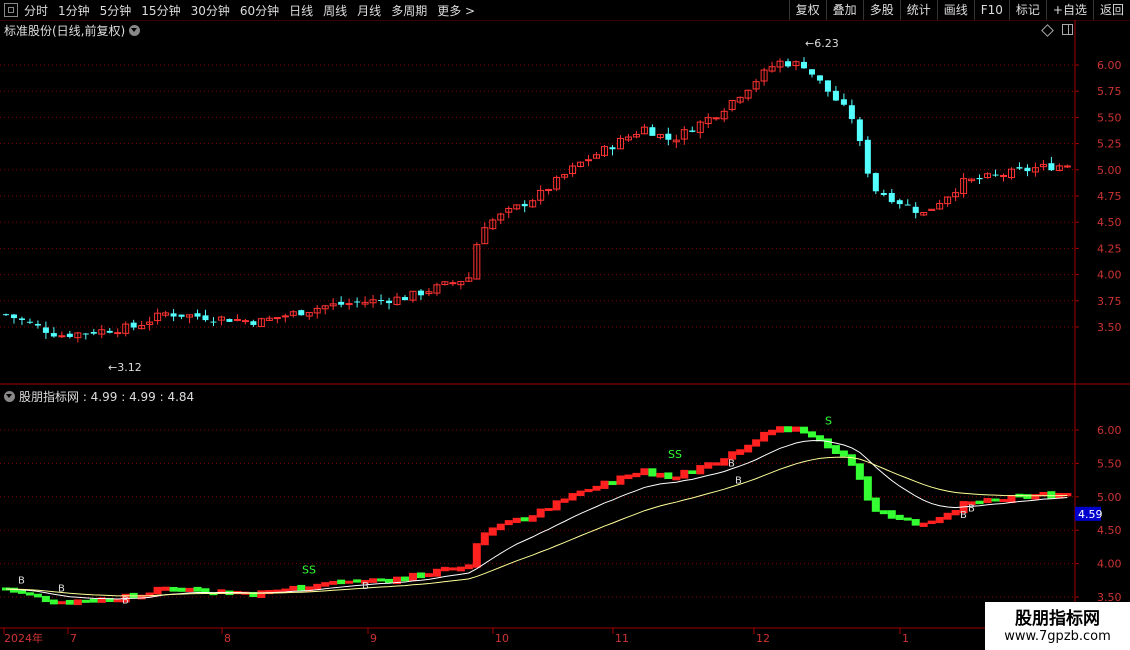  Describe the element at coordinates (73, 638) in the screenshot. I see `time-axis-label: 7` at that location.